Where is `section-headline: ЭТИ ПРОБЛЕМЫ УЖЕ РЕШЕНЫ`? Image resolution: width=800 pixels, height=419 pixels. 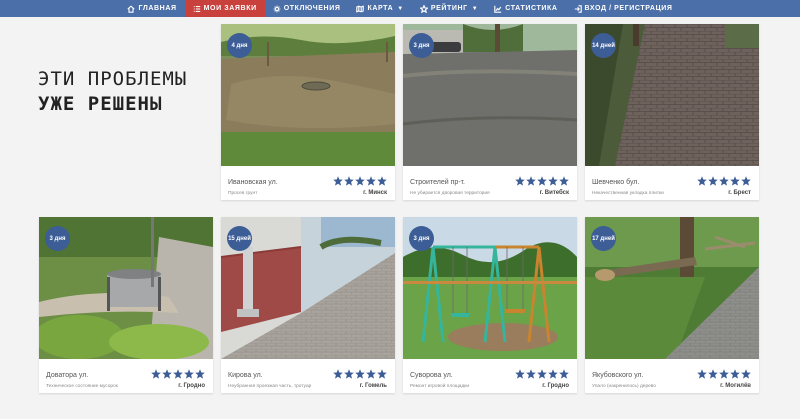 section-headline: ЭТИ ПРОБЛЕМЫ УЖЕ РЕШЕНЫ is located at coordinates (112, 92).